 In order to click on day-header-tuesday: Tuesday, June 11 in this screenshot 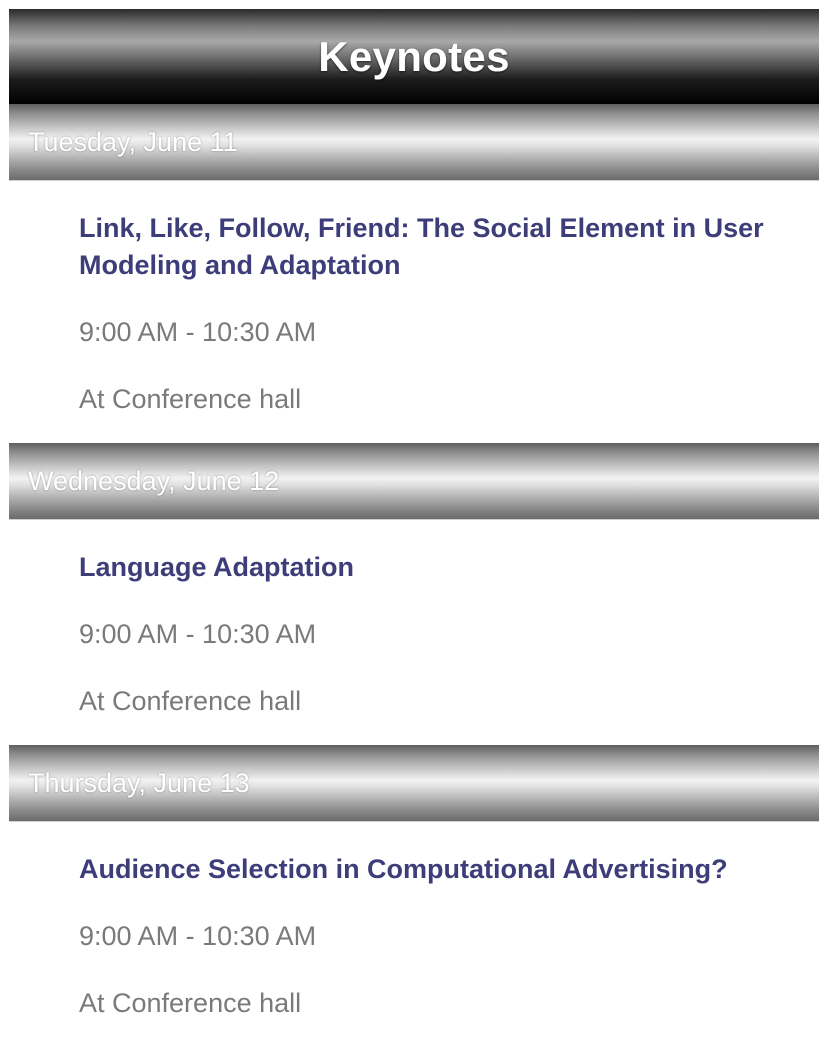, I will do `click(414, 142)`.